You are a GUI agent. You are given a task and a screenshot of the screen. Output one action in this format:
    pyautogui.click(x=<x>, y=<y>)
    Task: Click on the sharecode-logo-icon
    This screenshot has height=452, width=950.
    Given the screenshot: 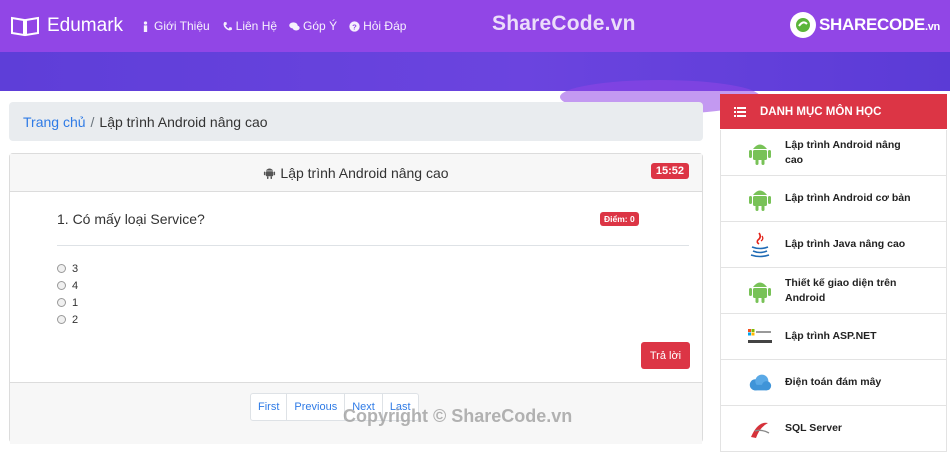 What is the action you would take?
    pyautogui.click(x=803, y=25)
    